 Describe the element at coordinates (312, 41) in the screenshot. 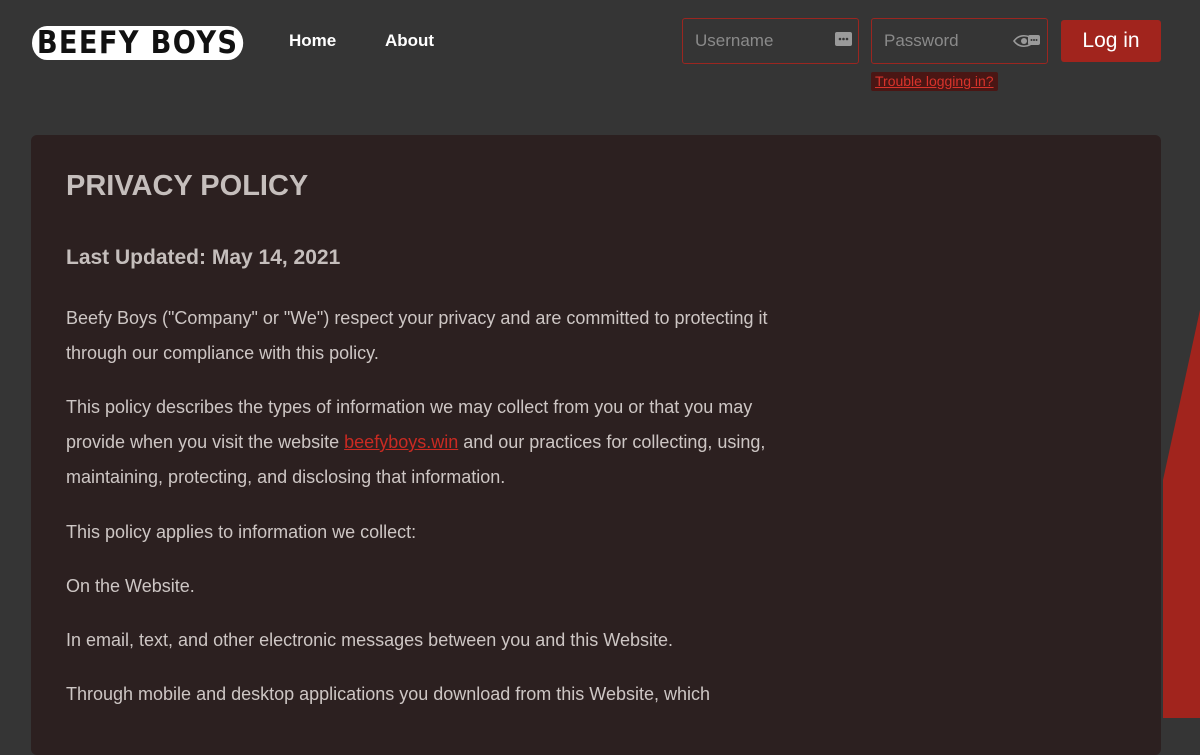

I see `nav-home-link: Home` at that location.